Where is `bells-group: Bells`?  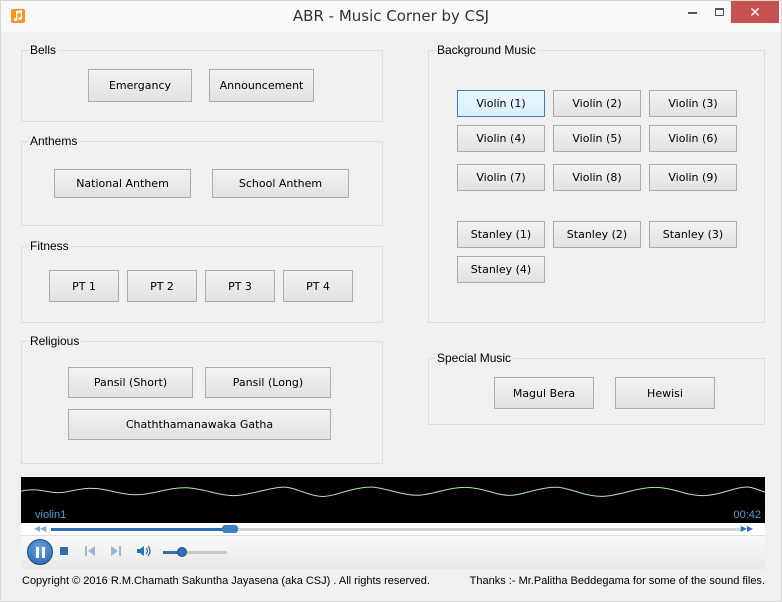
bells-group: Bells is located at coordinates (202, 82).